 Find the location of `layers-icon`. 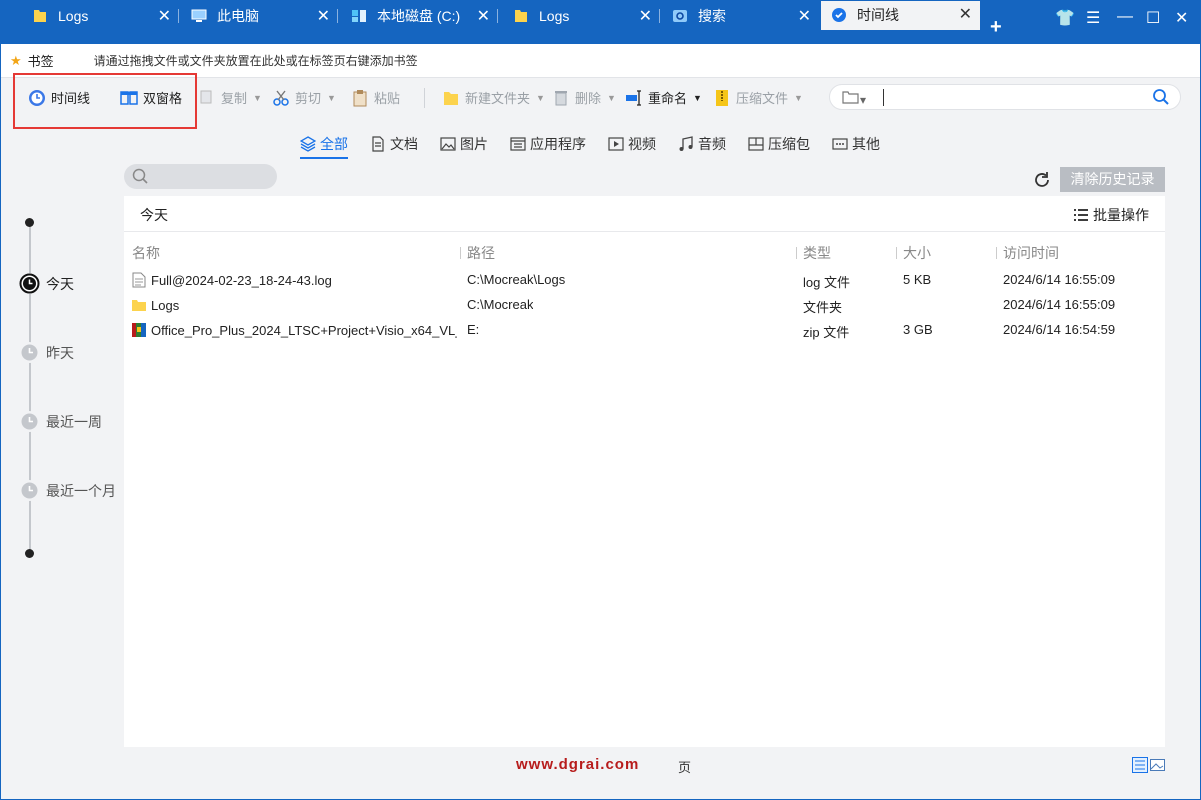

layers-icon is located at coordinates (308, 144).